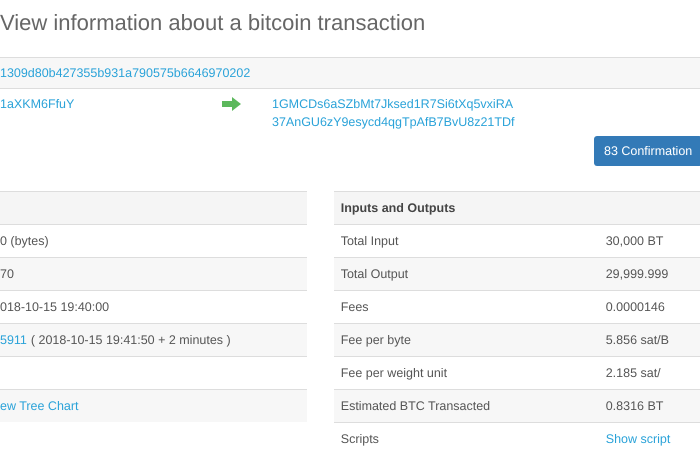 This screenshot has height=466, width=700. Describe the element at coordinates (393, 122) in the screenshot. I see `output-address-link: 37AnGU6zY9esycd4qgTpAfB7BvU8z21TDf` at that location.